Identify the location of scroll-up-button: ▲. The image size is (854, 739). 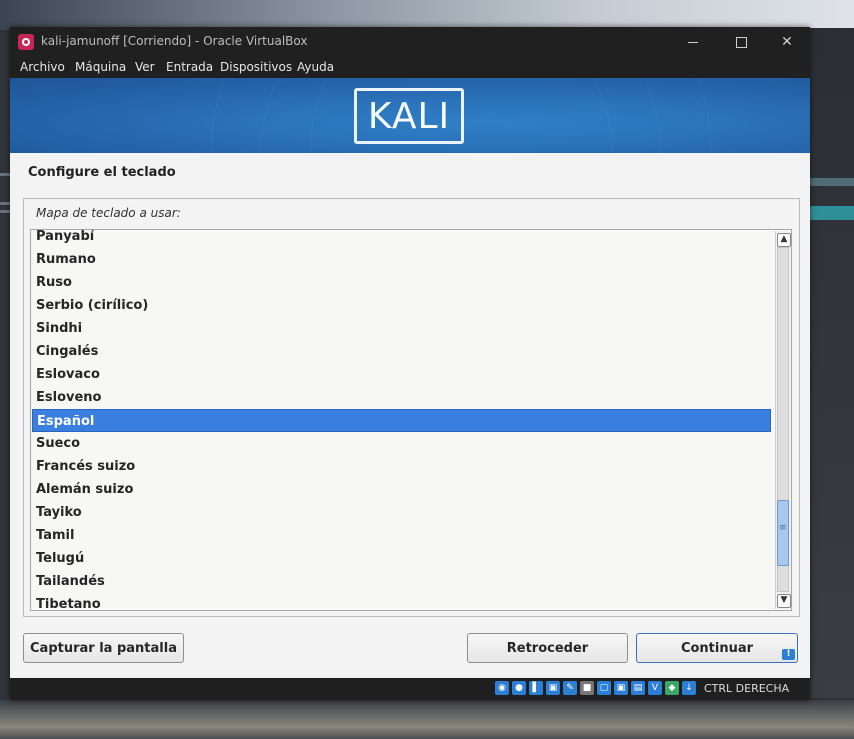
(784, 240).